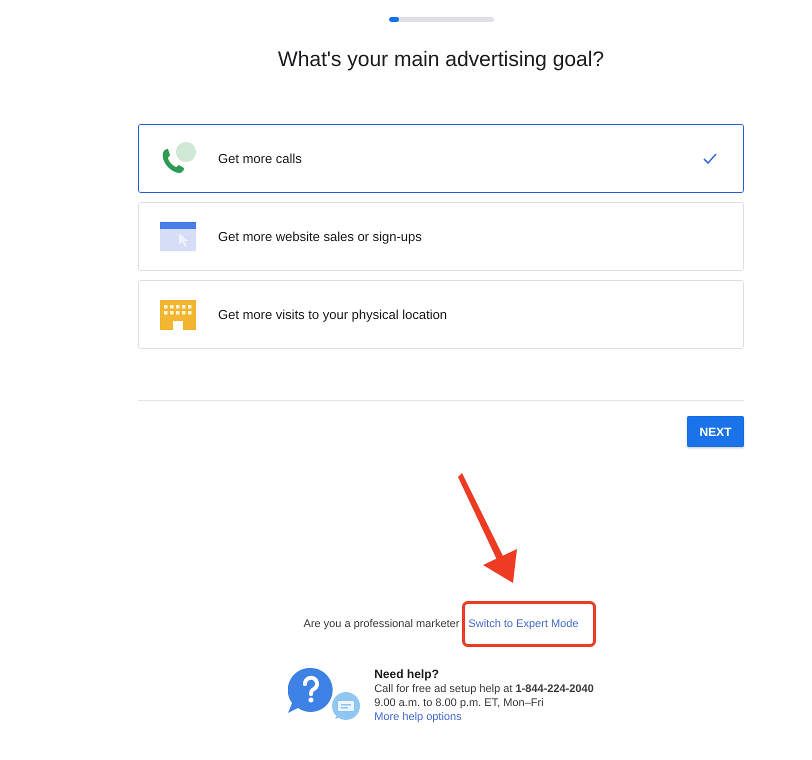  What do you see at coordinates (710, 158) in the screenshot?
I see `check-icon` at bounding box center [710, 158].